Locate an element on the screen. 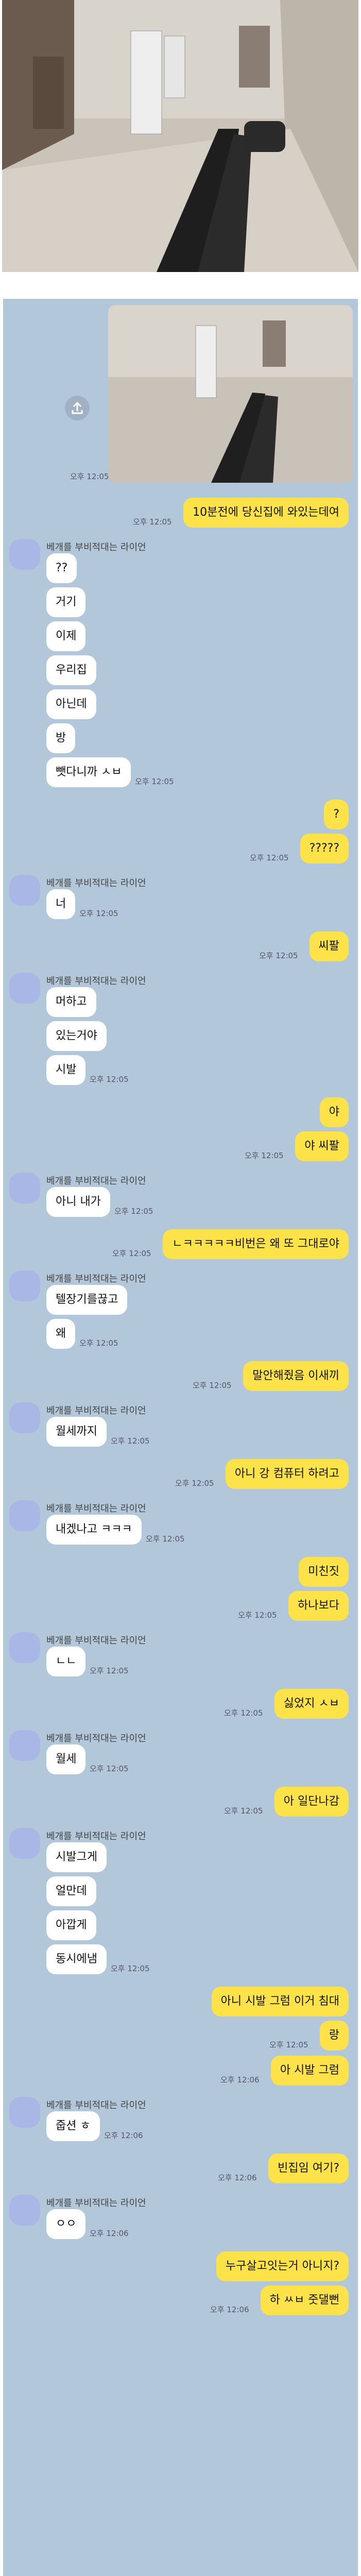 This screenshot has width=361, height=2576. sent-message: ????? is located at coordinates (324, 848).